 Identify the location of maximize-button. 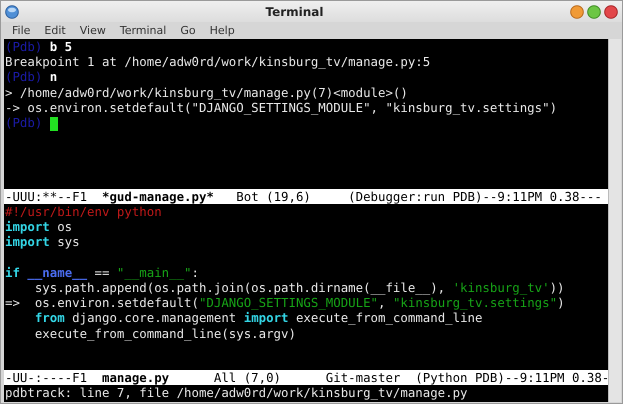
(594, 11).